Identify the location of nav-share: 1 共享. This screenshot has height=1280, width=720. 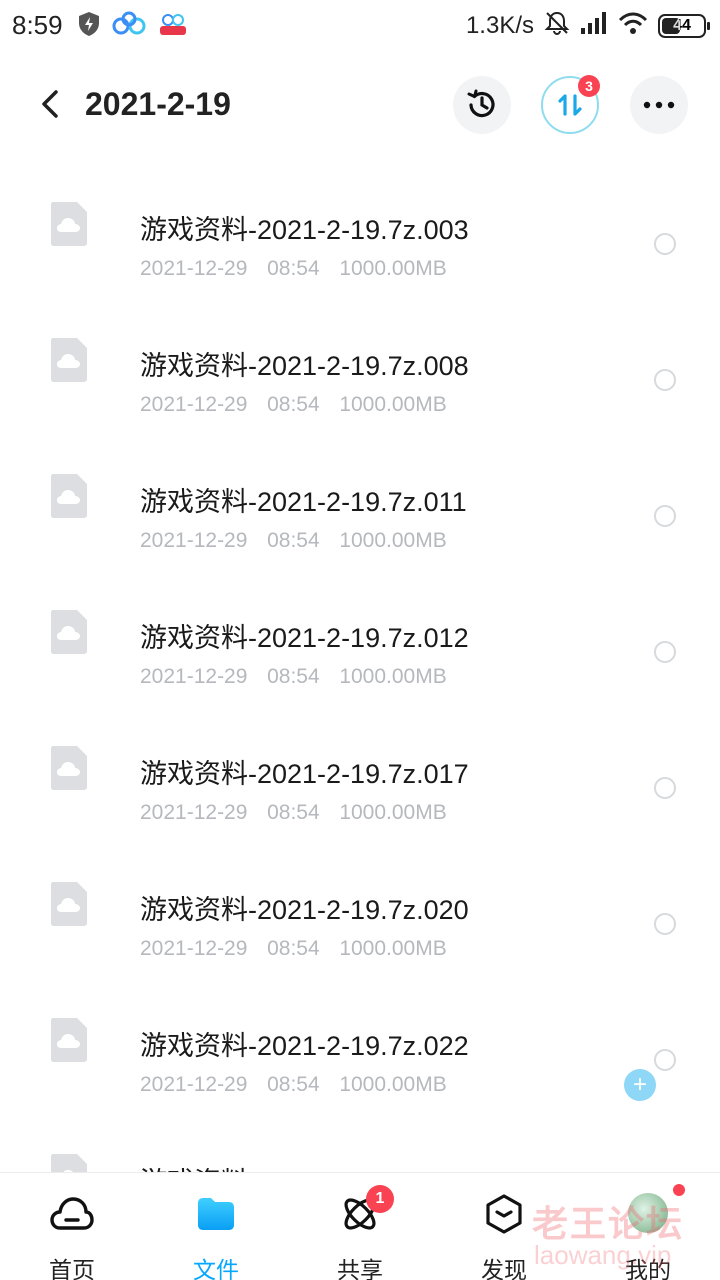
(360, 1226).